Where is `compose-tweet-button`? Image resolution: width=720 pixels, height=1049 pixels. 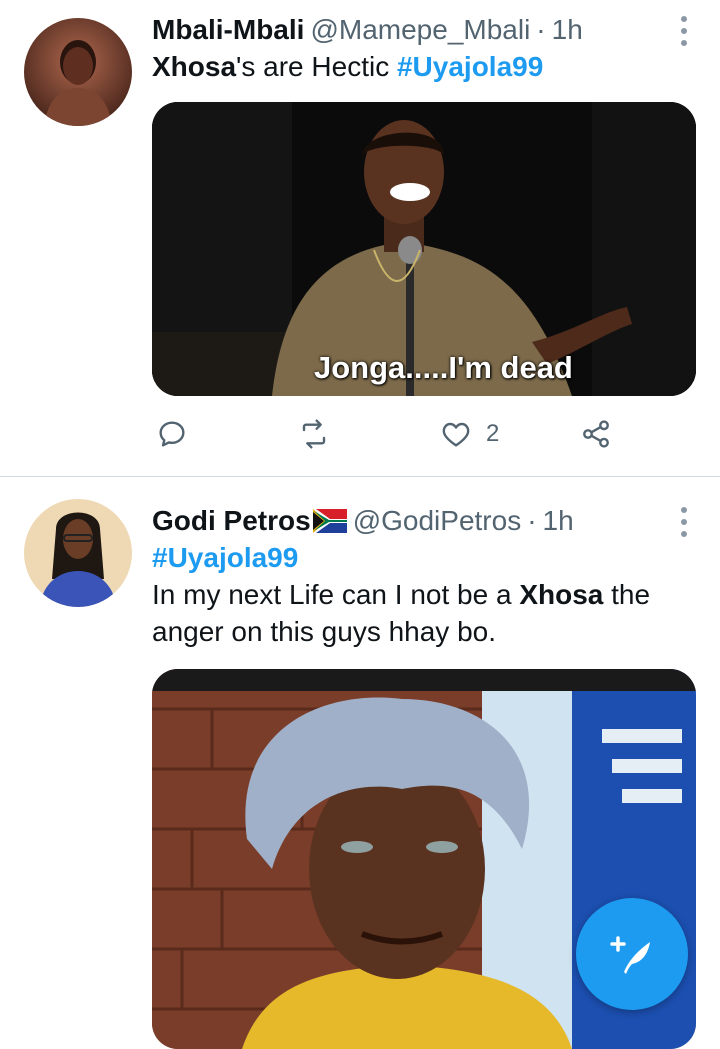 compose-tweet-button is located at coordinates (632, 954).